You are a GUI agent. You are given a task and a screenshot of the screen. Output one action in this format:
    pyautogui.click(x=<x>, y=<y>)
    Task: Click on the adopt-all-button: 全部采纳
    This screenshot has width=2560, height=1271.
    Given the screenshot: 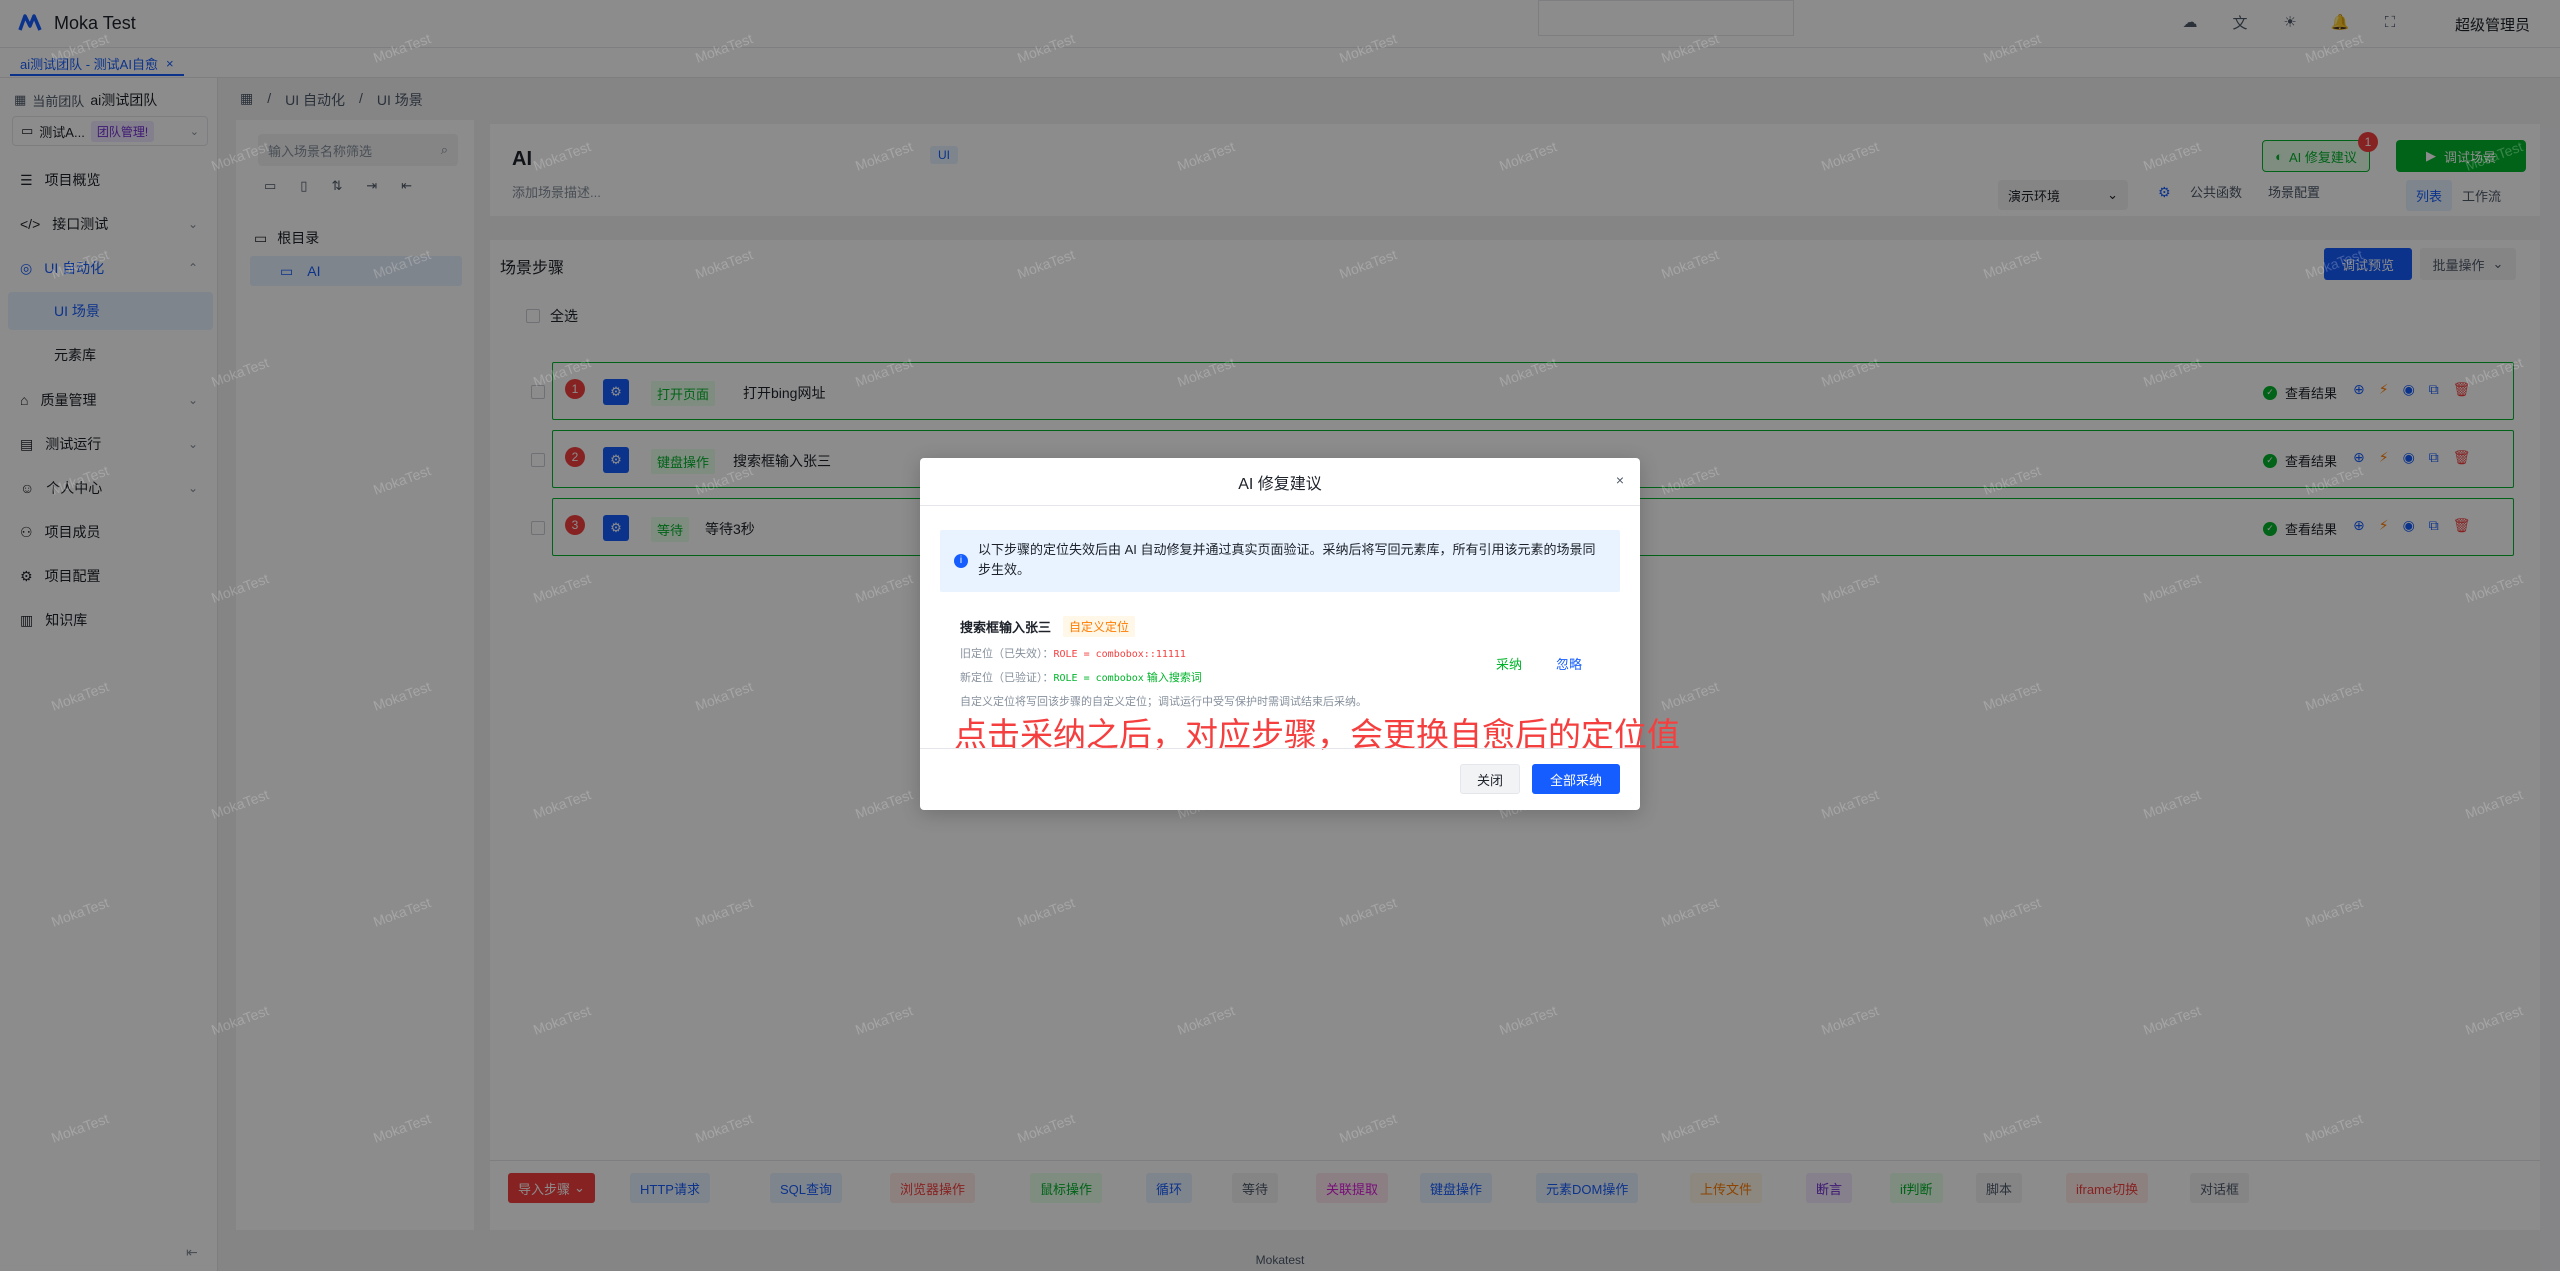 What is the action you would take?
    pyautogui.click(x=1576, y=779)
    